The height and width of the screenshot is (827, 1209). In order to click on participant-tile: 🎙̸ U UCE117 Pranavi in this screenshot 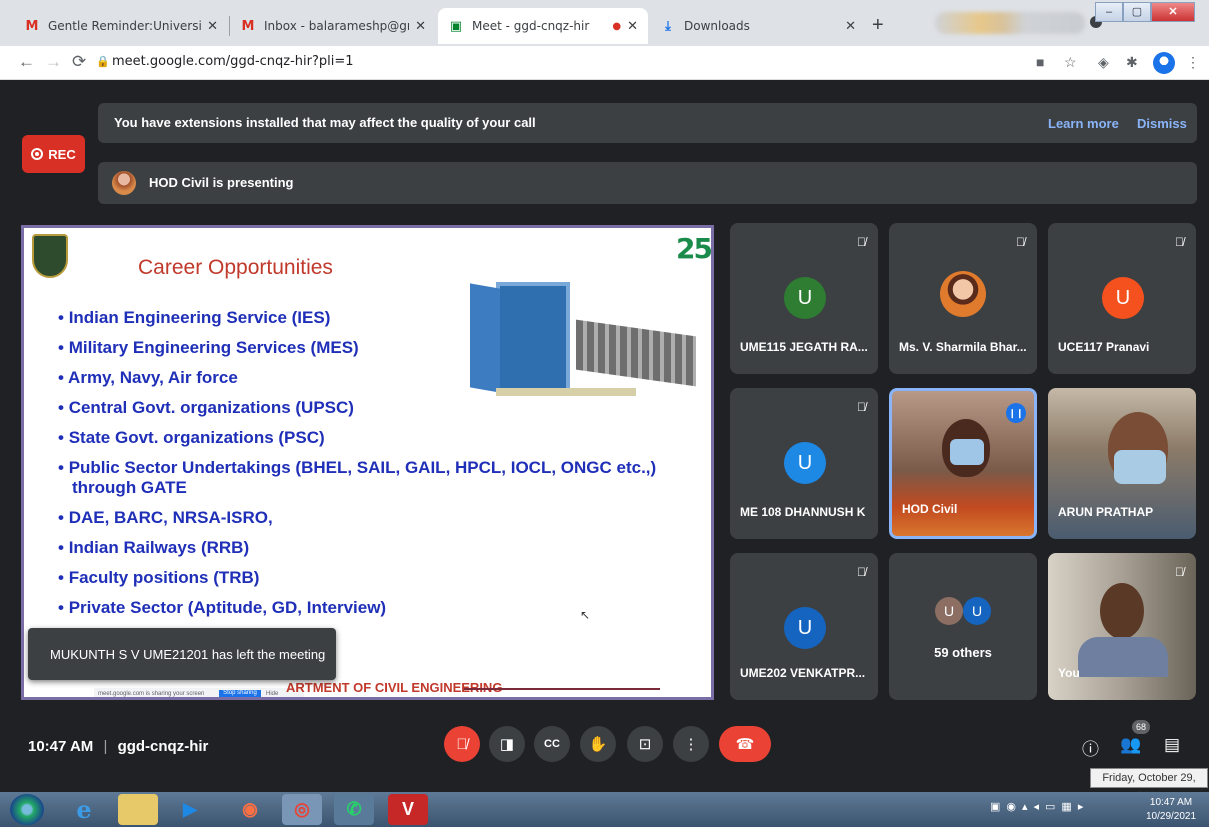, I will do `click(1122, 298)`.